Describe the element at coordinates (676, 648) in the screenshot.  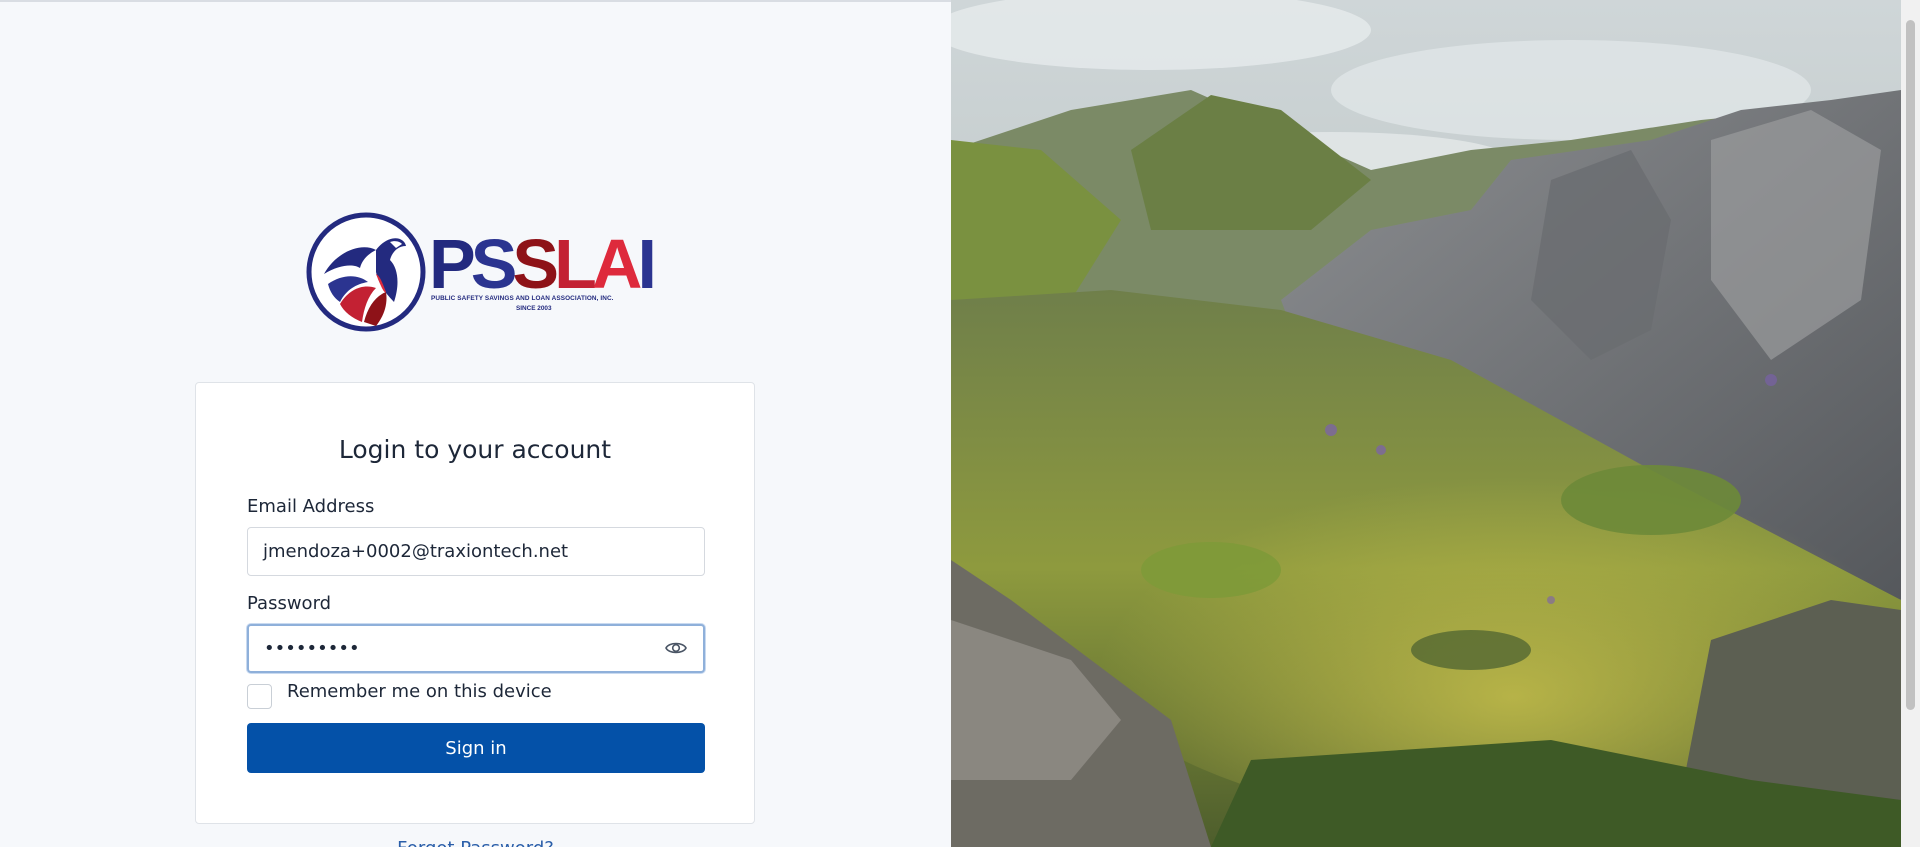
I see `eye-icon` at that location.